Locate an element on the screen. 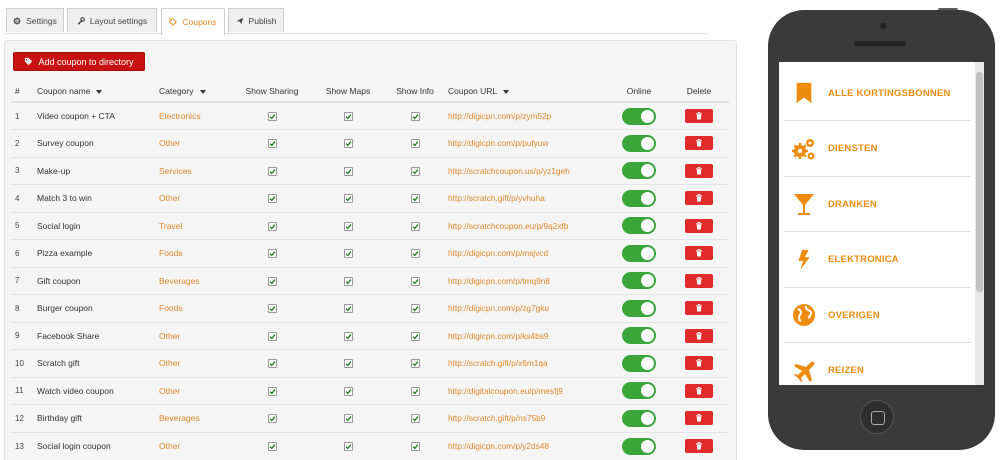 This screenshot has height=460, width=1000. scrollbar-thumb is located at coordinates (979, 182).